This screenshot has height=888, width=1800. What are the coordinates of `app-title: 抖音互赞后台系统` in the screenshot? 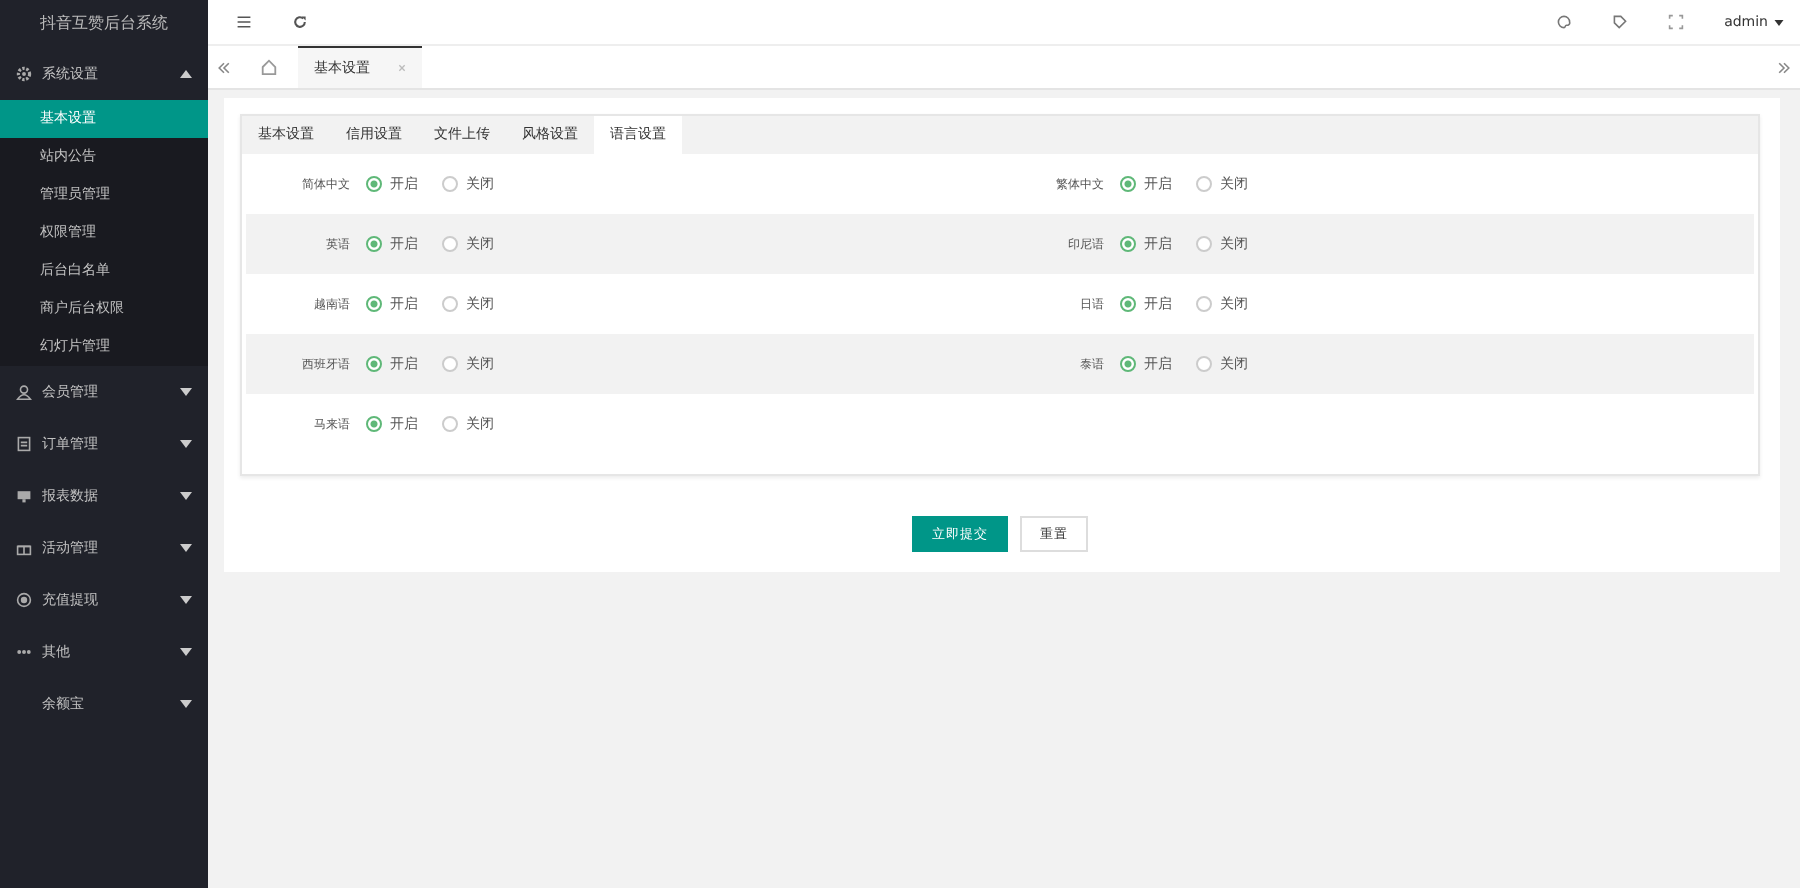 It's located at (104, 24).